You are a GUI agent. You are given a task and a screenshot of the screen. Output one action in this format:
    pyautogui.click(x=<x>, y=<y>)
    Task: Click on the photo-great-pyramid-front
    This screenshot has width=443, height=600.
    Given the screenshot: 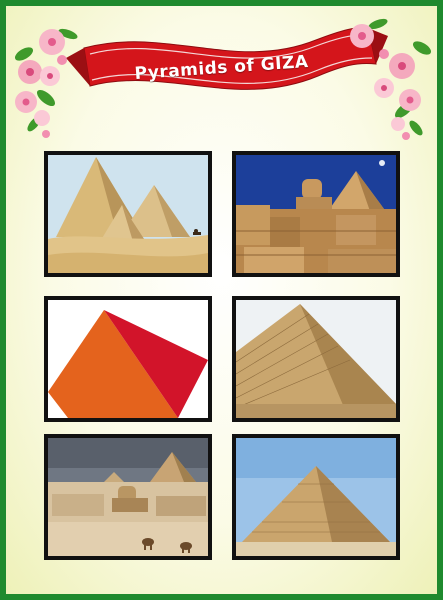 What is the action you would take?
    pyautogui.click(x=316, y=497)
    